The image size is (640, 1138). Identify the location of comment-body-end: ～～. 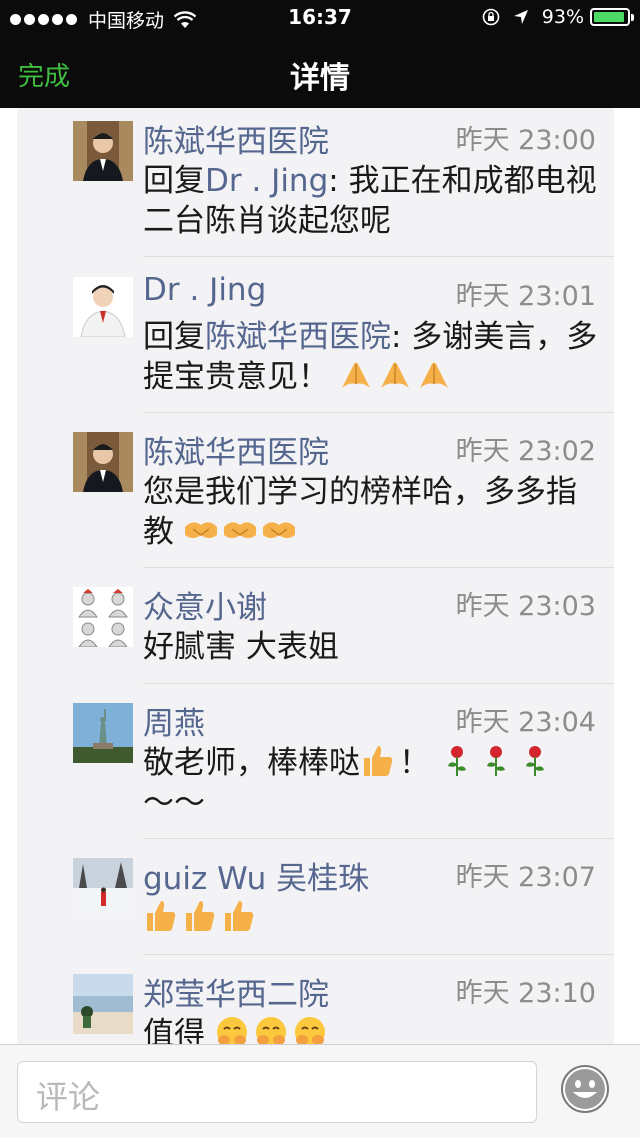
(174, 803).